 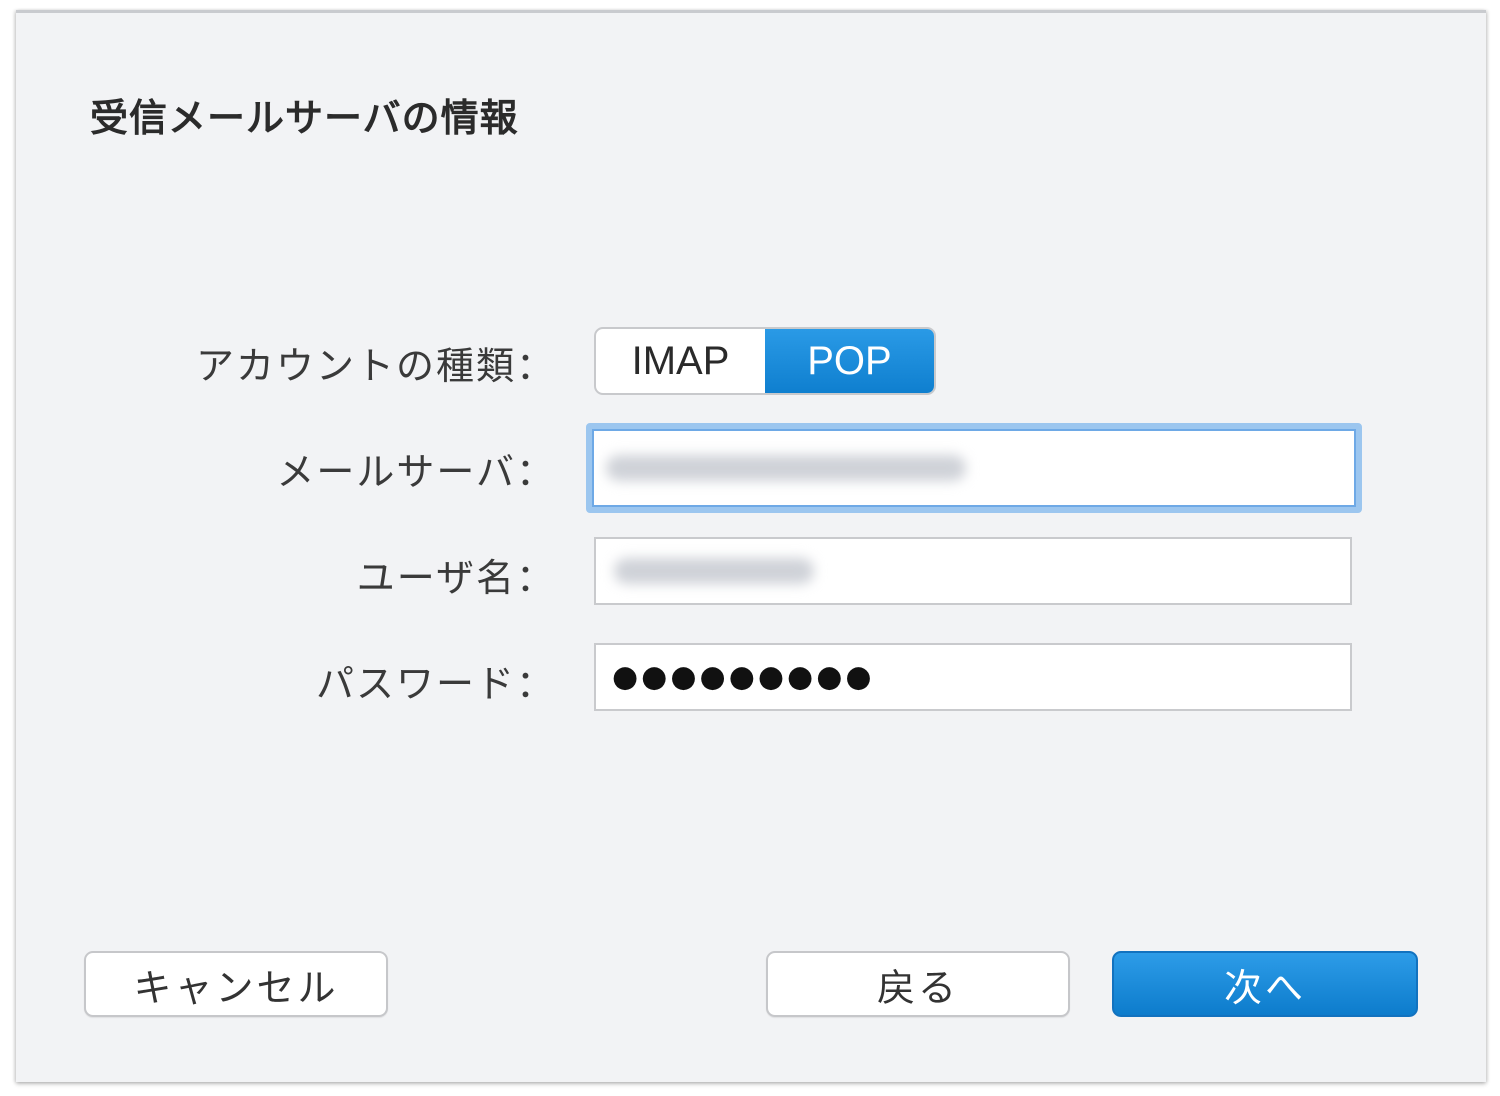 What do you see at coordinates (435, 684) in the screenshot?
I see `password-label: パスワード：` at bounding box center [435, 684].